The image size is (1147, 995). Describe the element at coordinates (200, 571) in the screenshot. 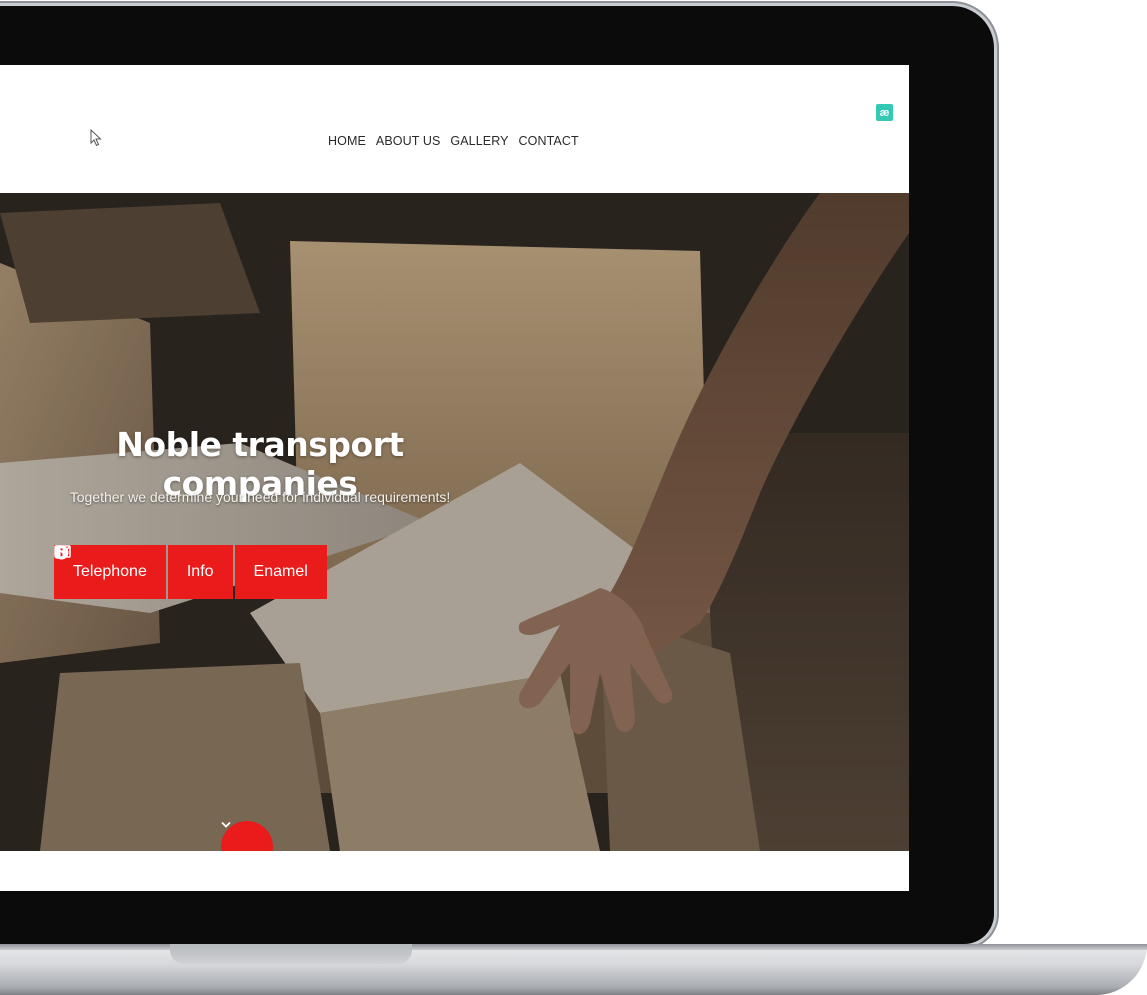

I see `info-button-label: Info` at that location.